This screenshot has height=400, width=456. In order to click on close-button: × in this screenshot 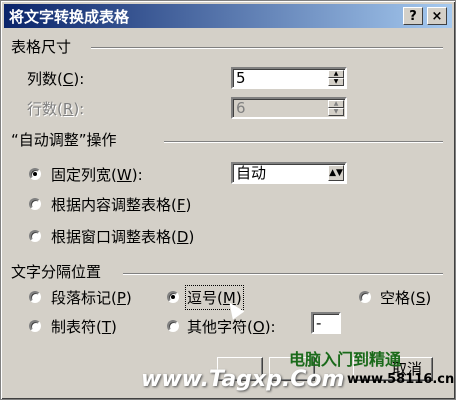, I will do `click(437, 16)`.